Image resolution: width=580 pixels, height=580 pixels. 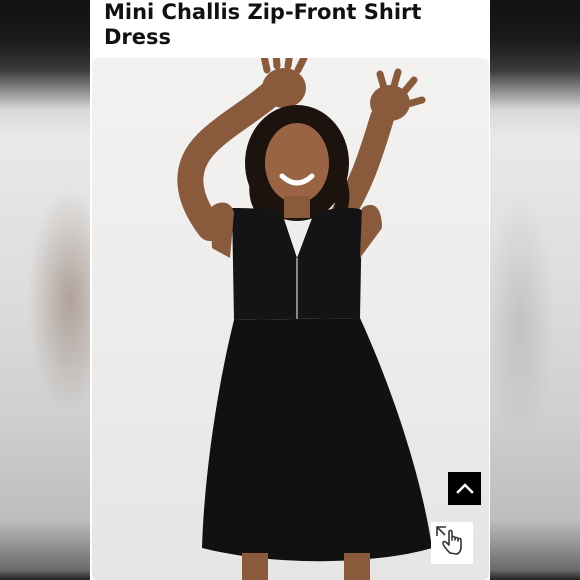 I want to click on chevron-up-icon, so click(x=464, y=488).